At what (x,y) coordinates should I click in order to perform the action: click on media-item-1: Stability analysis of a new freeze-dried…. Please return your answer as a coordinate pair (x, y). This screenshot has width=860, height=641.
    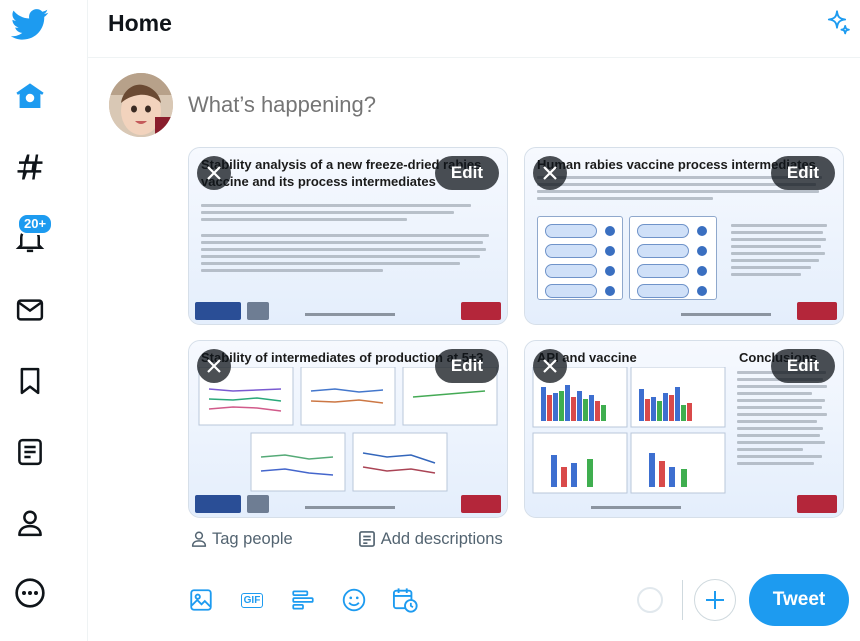
    Looking at the image, I should click on (348, 236).